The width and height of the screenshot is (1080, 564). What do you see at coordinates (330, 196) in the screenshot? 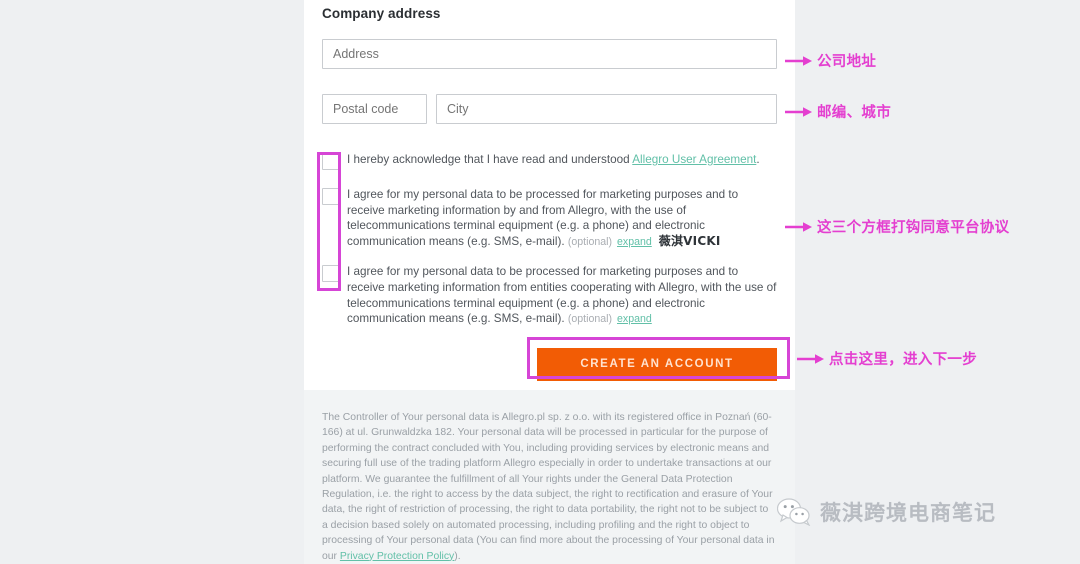
I see `checkbox-marketing-allegro` at bounding box center [330, 196].